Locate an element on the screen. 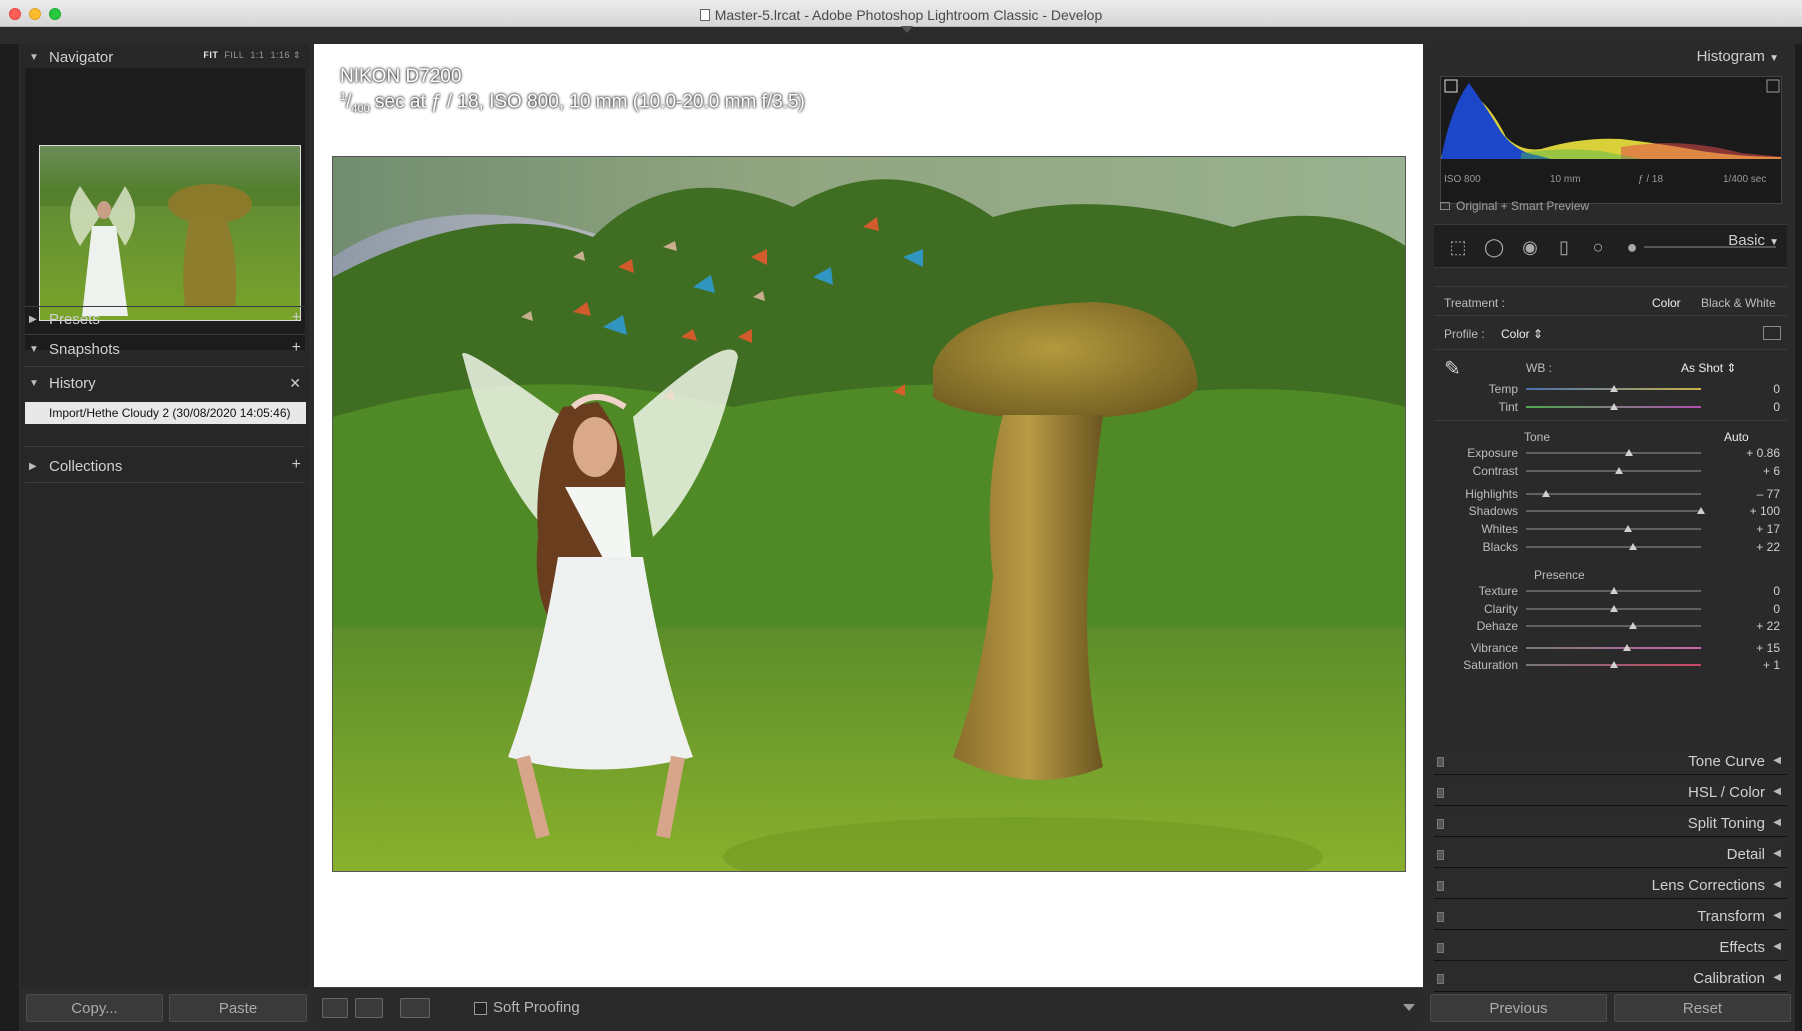  slider-label-contrast: Contrast is located at coordinates (1495, 471).